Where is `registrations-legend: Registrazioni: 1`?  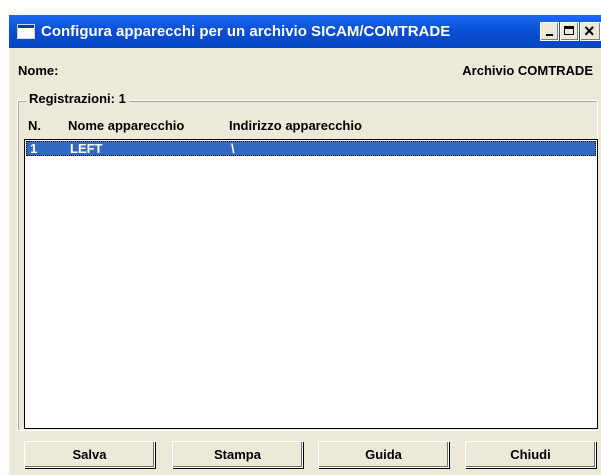 registrations-legend: Registrazioni: 1 is located at coordinates (77, 98).